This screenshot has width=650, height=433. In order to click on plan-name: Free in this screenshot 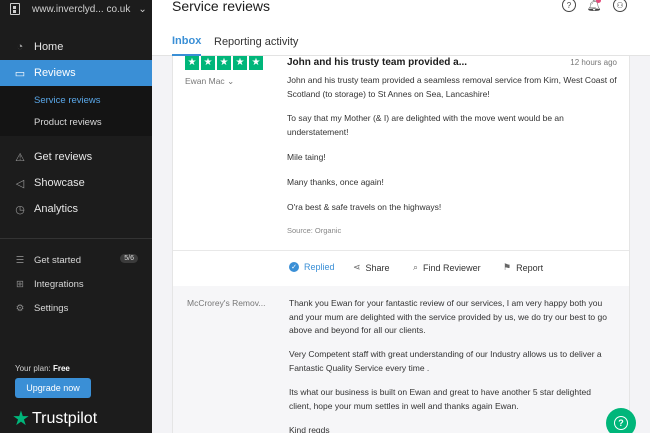, I will do `click(61, 368)`.